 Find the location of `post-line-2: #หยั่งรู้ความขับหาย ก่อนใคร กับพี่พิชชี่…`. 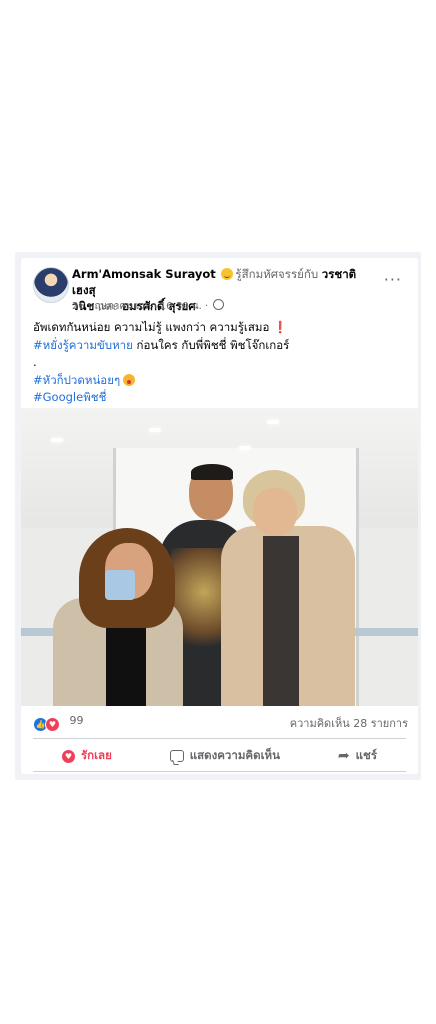

post-line-2: #หยั่งรู้ความขับหาย ก่อนใคร กับพี่พิชชี่… is located at coordinates (223, 346).